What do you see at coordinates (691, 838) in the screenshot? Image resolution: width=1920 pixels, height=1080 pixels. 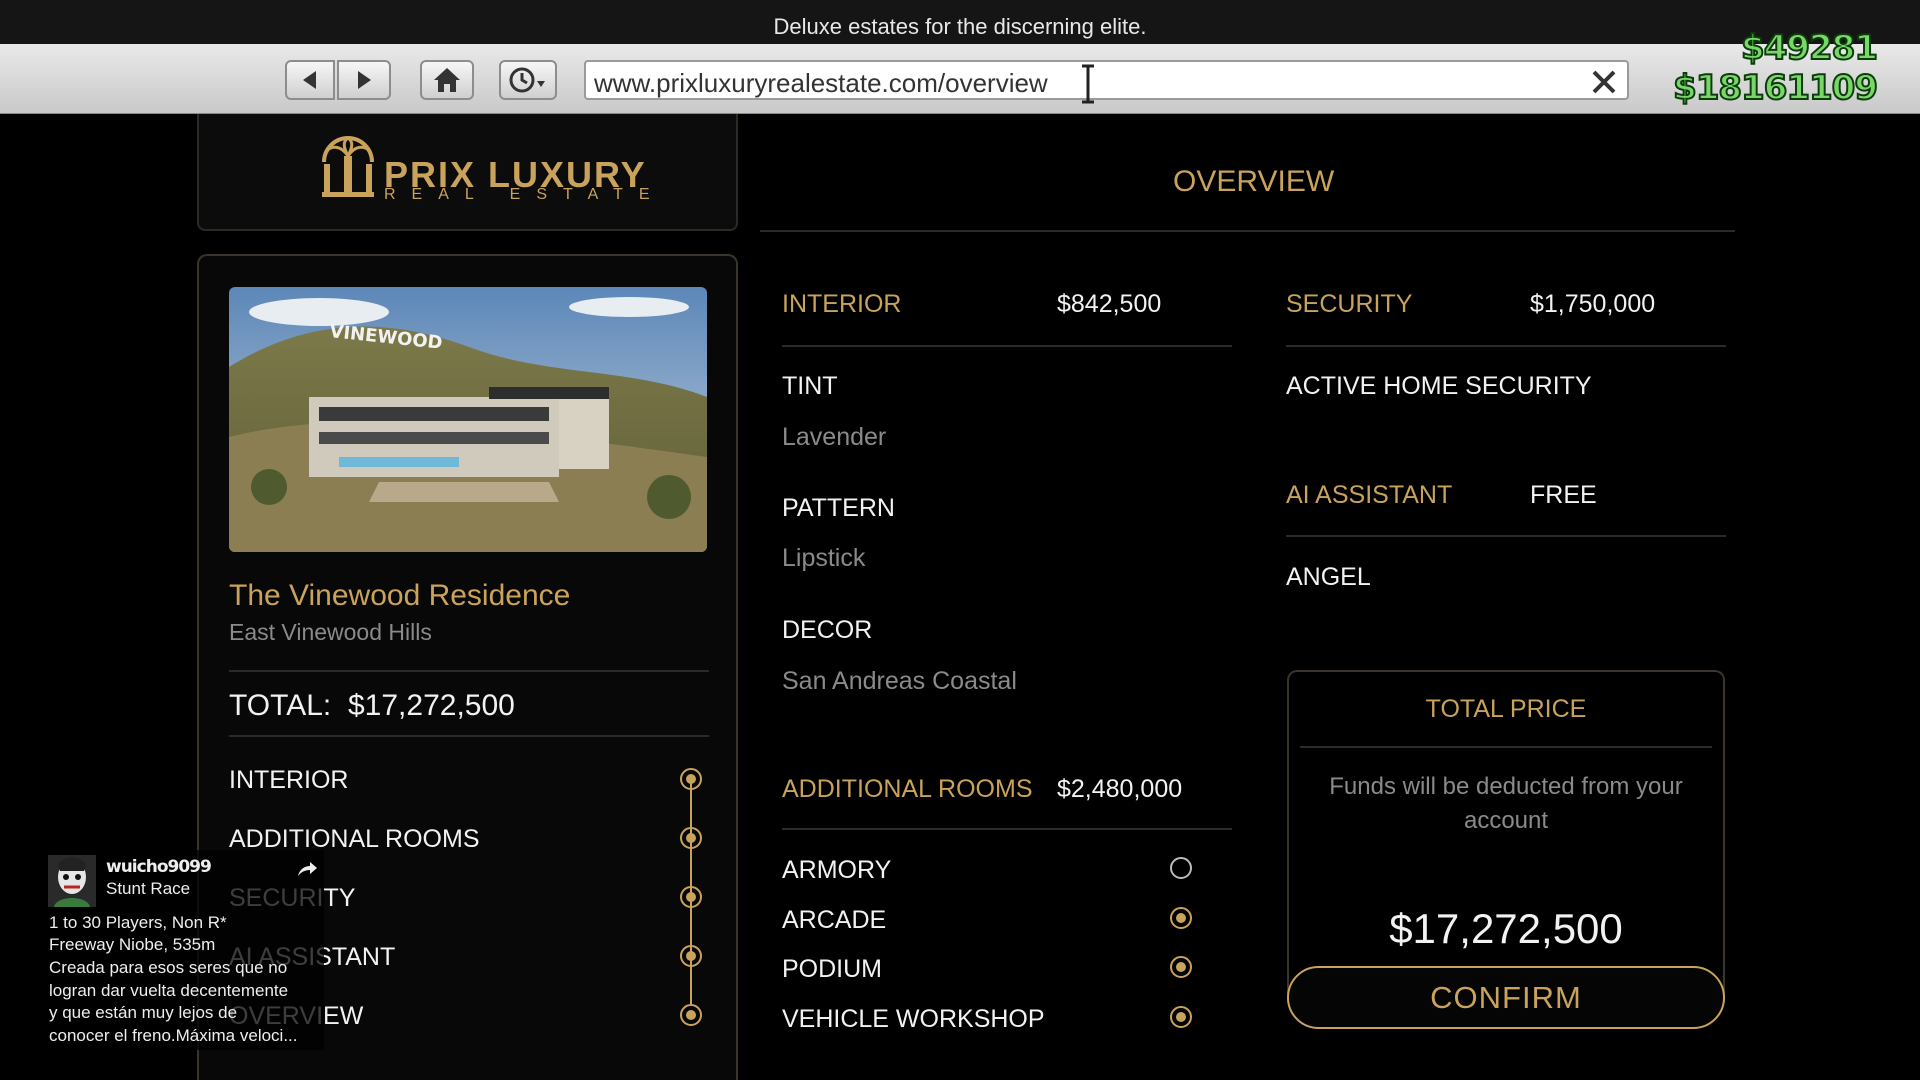 I see `step-rooms-indicator` at bounding box center [691, 838].